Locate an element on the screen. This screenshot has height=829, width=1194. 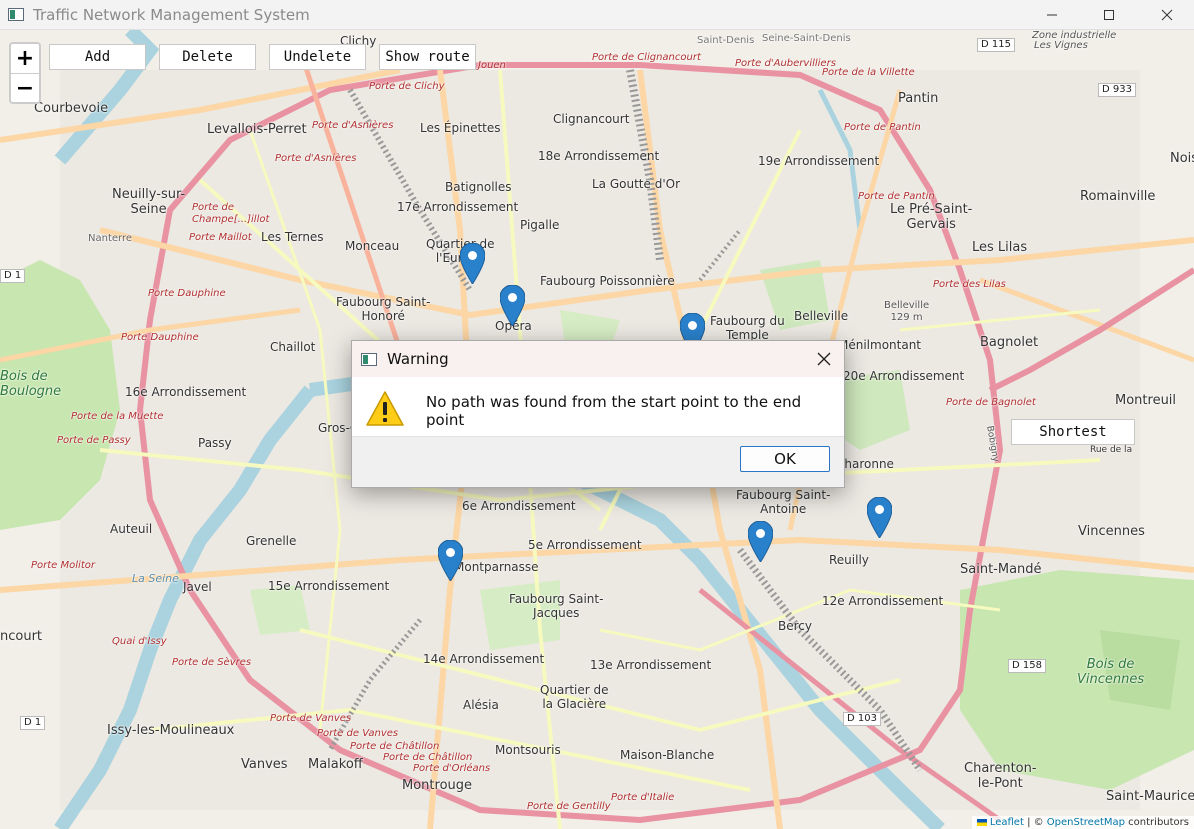
label-faubourg-temple: Faubourg du Temple is located at coordinates (747, 328).